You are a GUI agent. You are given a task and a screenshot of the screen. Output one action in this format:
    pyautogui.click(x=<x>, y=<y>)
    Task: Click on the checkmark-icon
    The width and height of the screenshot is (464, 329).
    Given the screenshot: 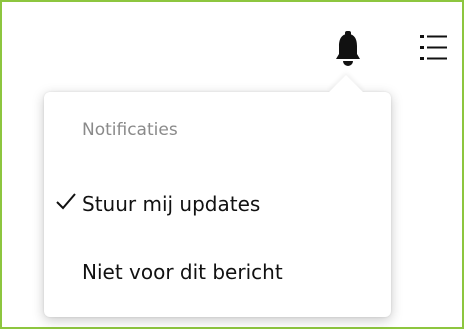 What is the action you would take?
    pyautogui.click(x=66, y=201)
    